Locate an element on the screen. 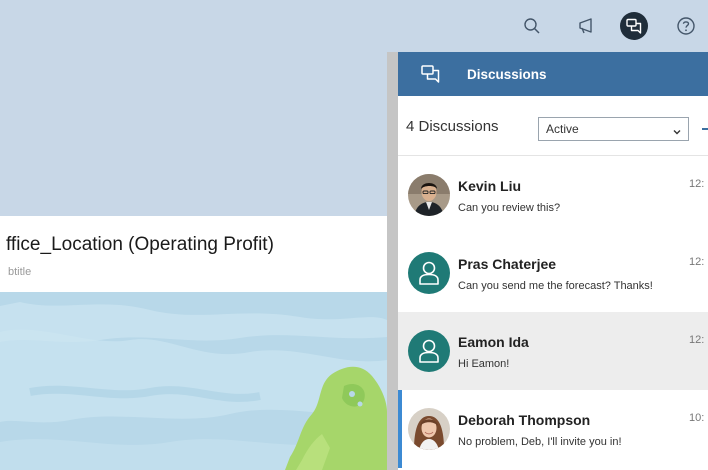 This screenshot has width=708, height=470. discussions-toolbar: 4 Discussions Active is located at coordinates (553, 126).